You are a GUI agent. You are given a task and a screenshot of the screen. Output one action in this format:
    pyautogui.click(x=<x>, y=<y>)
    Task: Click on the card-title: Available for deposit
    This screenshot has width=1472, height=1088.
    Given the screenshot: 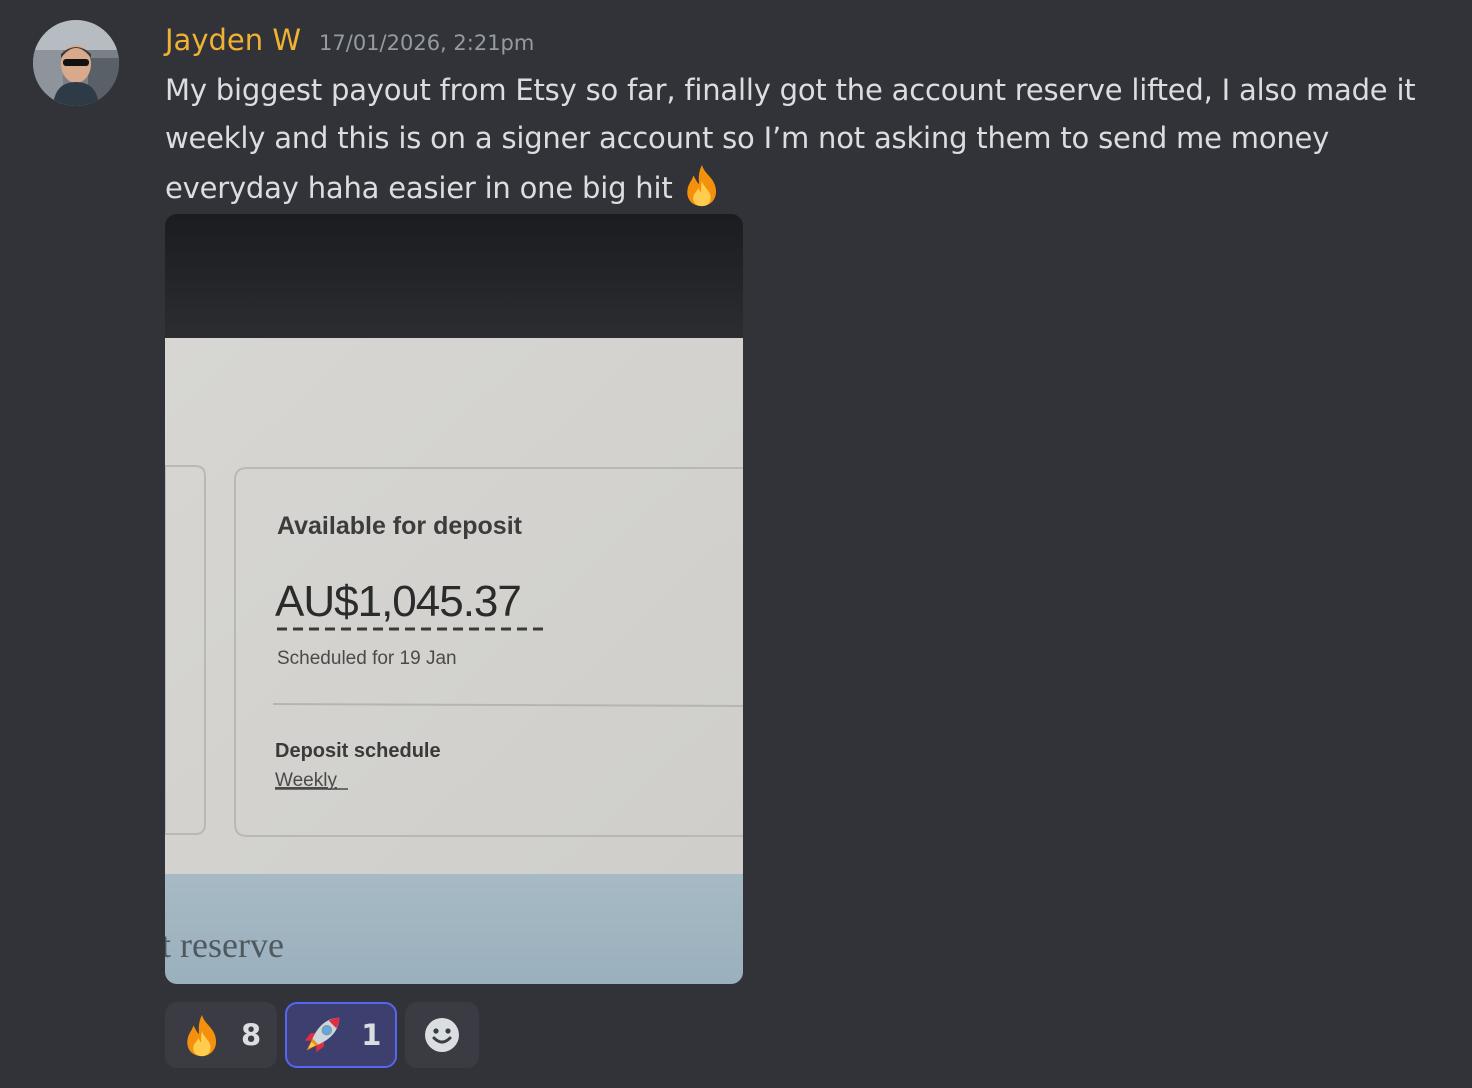 What is the action you would take?
    pyautogui.click(x=400, y=526)
    